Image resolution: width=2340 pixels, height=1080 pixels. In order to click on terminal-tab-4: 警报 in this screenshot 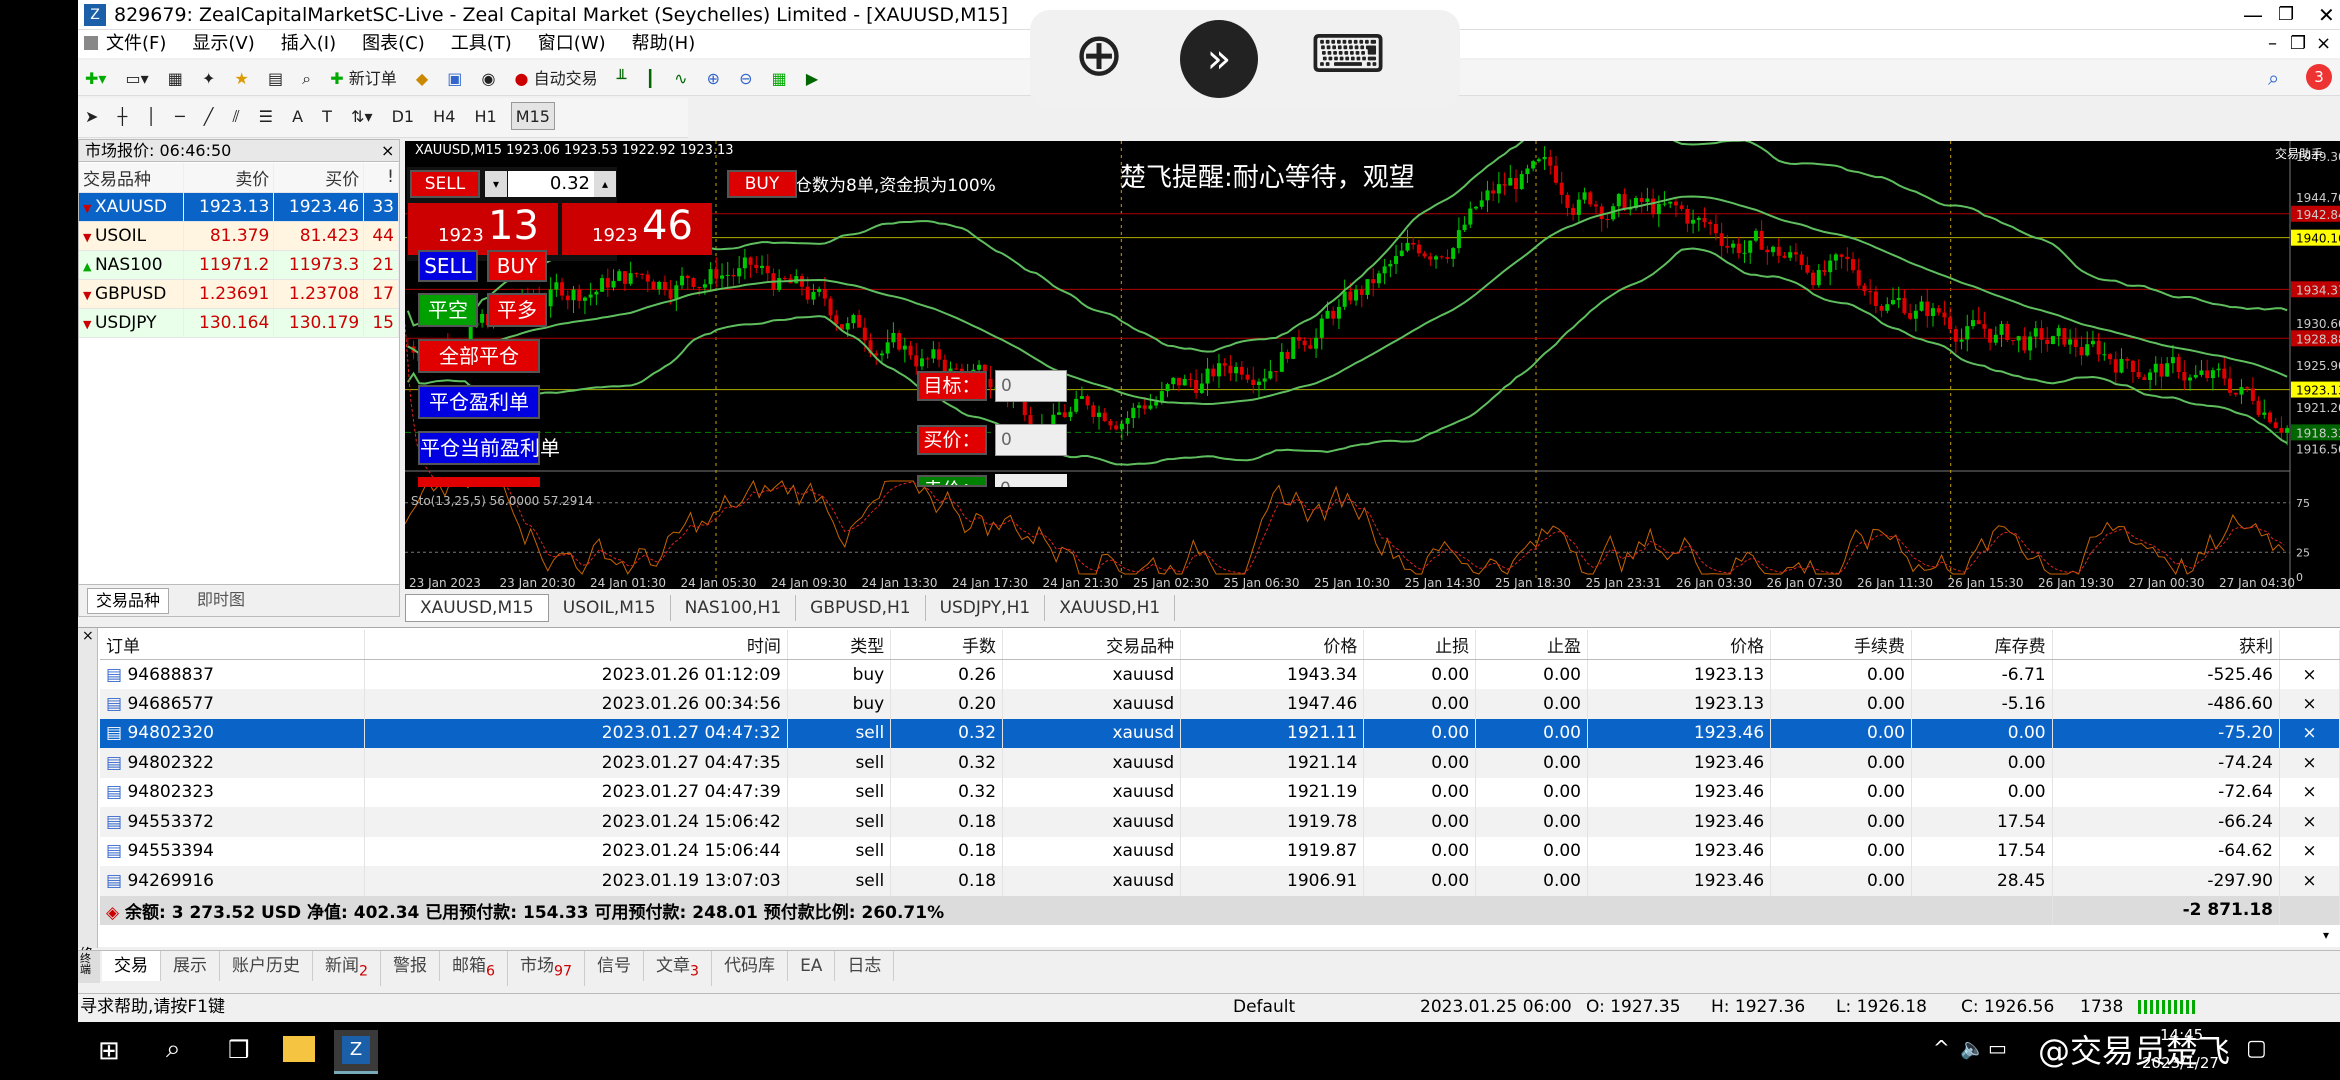, I will do `click(411, 966)`.